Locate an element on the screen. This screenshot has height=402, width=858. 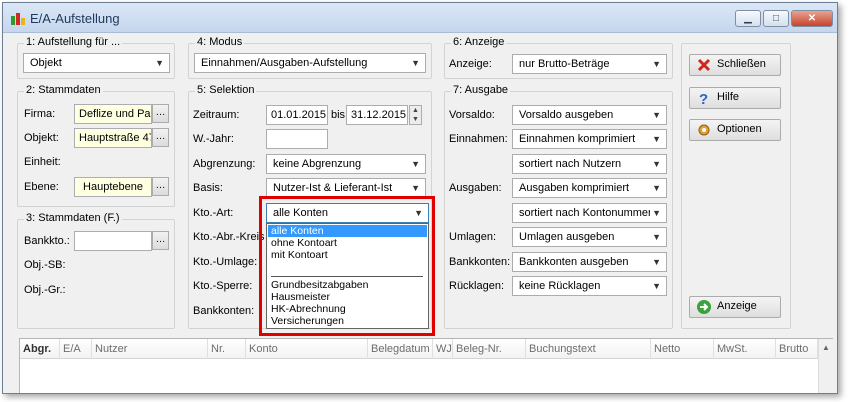
wjahr-field is located at coordinates (297, 139).